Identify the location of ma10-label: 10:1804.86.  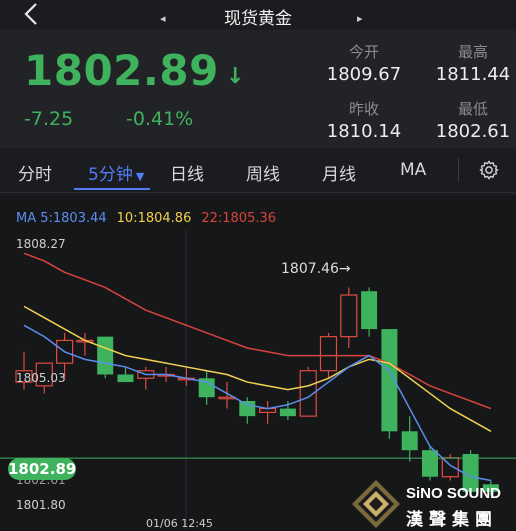
(154, 218).